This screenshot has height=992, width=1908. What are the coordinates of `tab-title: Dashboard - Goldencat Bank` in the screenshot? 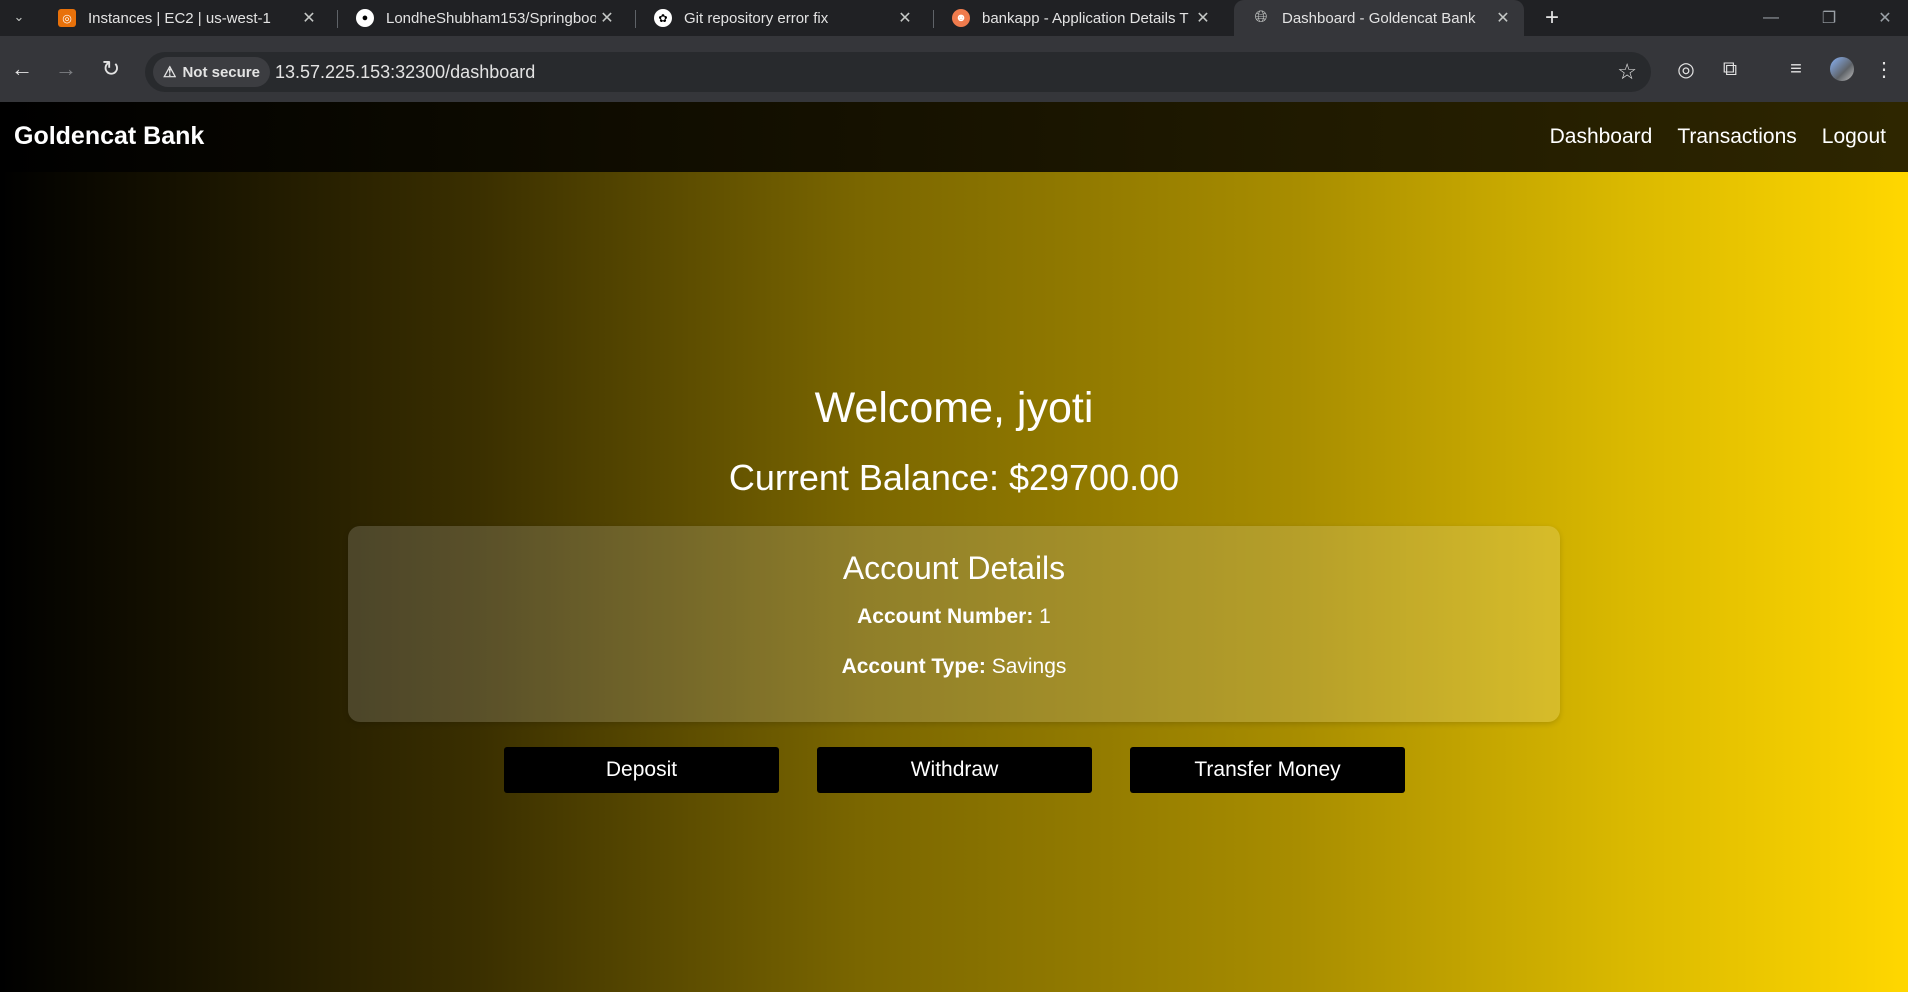 It's located at (1379, 18).